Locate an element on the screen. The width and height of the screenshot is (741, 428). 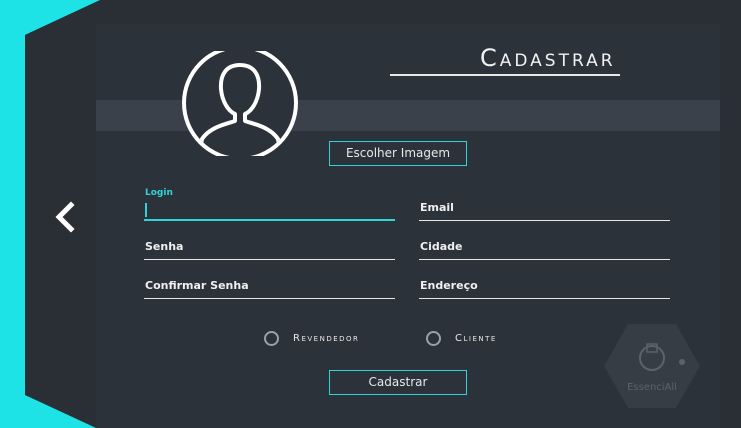
endereco-label: Endereço is located at coordinates (449, 285).